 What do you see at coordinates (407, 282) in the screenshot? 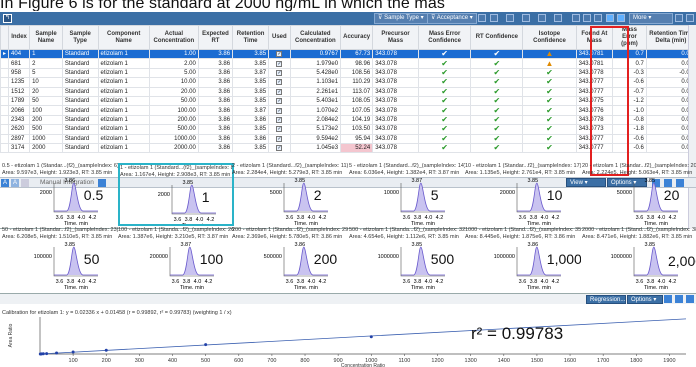
I see `x-tick-label: 3.6` at bounding box center [407, 282].